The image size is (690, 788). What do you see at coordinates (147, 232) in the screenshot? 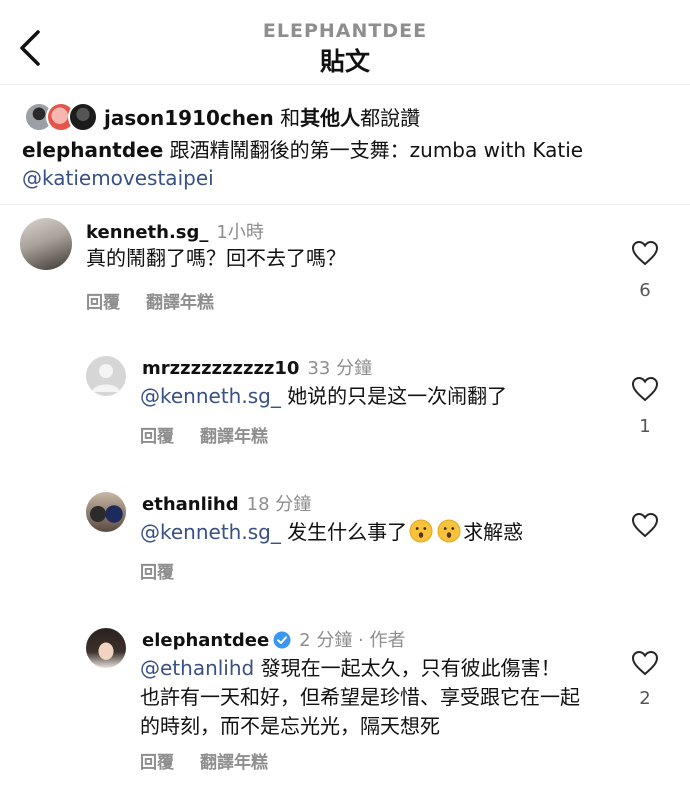
I see `comment-username: kenneth.sg_` at bounding box center [147, 232].